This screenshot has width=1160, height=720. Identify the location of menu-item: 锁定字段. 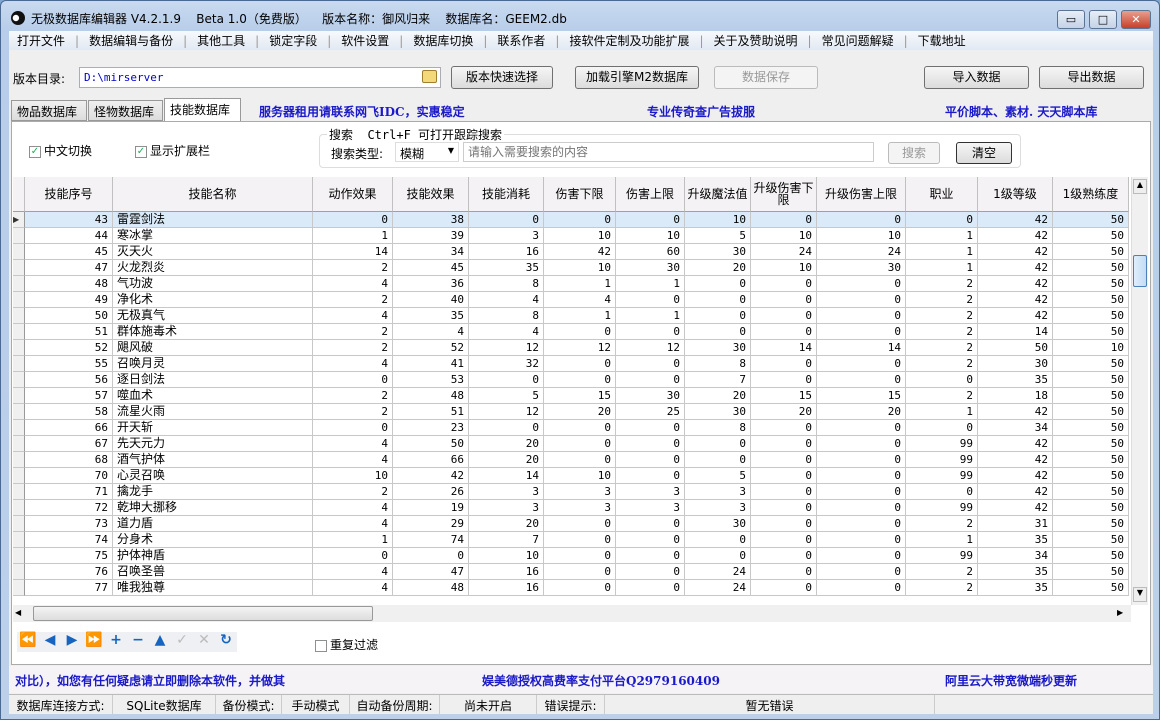
(293, 40).